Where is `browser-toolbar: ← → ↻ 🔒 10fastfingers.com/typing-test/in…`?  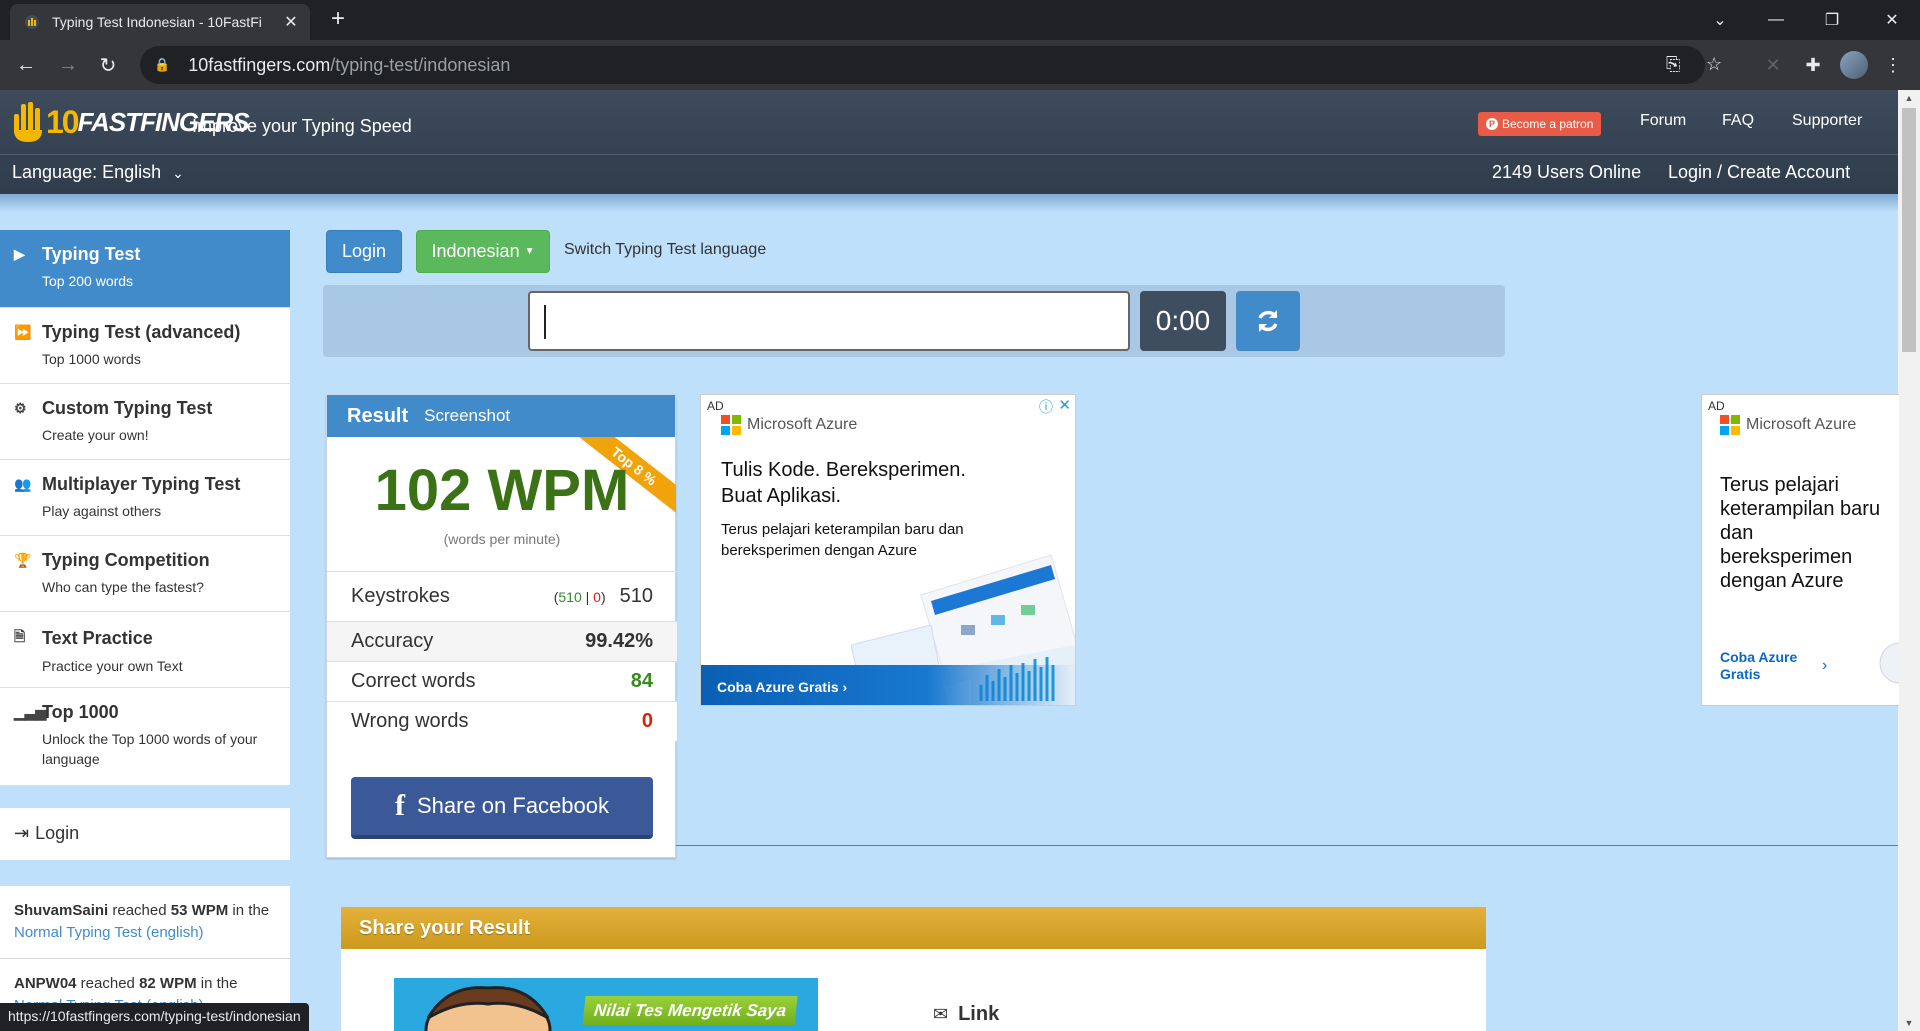
browser-toolbar: ← → ↻ 🔒 10fastfingers.com/typing-test/in… is located at coordinates (960, 65).